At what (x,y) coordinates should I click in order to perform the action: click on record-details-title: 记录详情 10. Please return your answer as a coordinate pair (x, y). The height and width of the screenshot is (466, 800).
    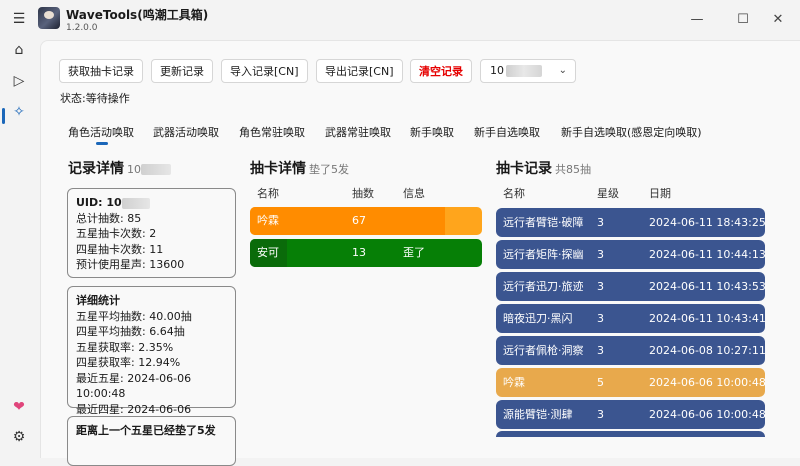
    Looking at the image, I should click on (119, 168).